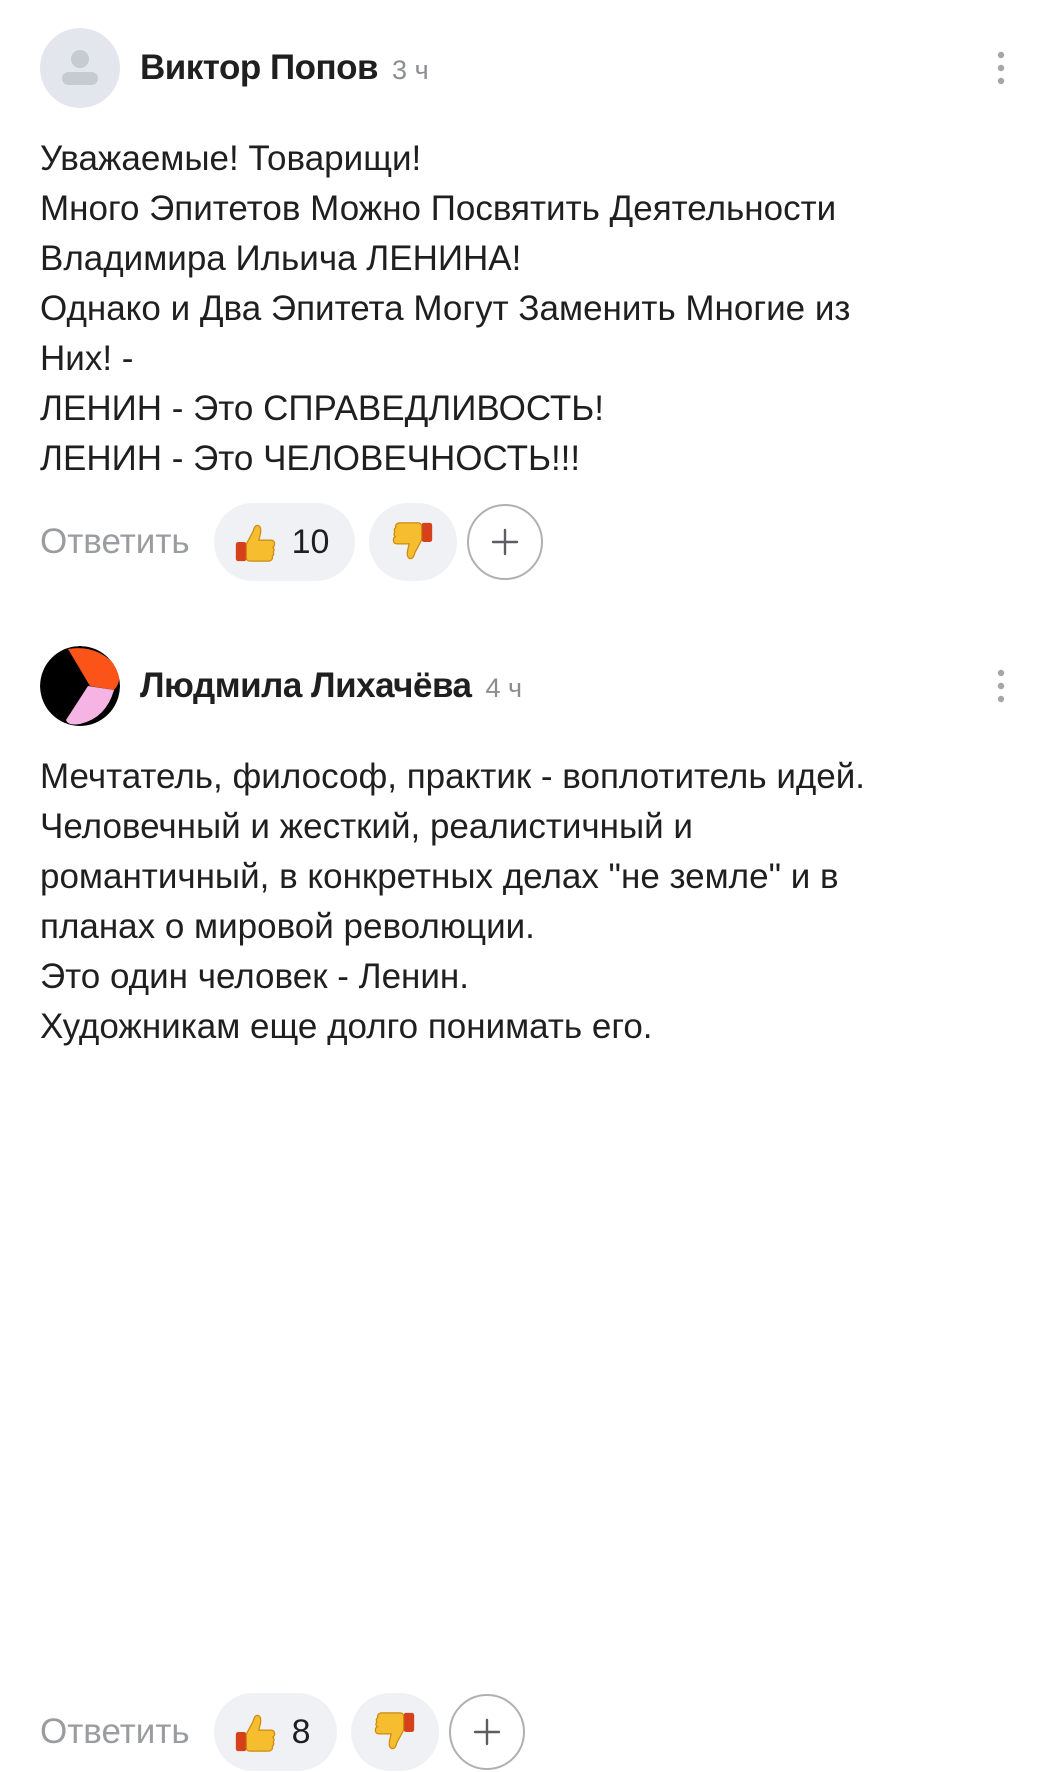 This screenshot has width=1060, height=1772. I want to click on abstract-avatar-image, so click(80, 686).